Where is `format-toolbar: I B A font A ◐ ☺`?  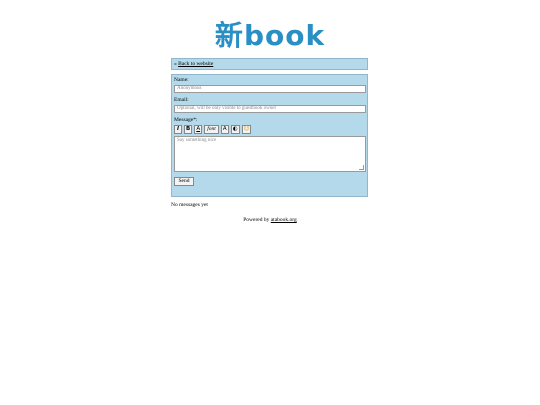
format-toolbar: I B A font A ◐ ☺ is located at coordinates (269, 129).